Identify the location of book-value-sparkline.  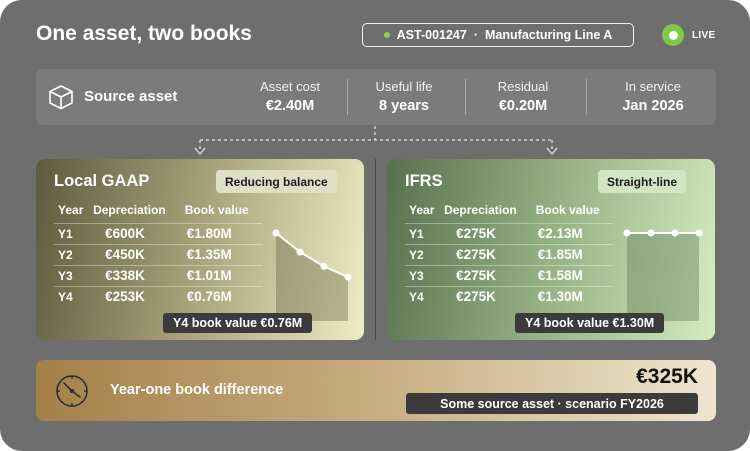
(312, 275).